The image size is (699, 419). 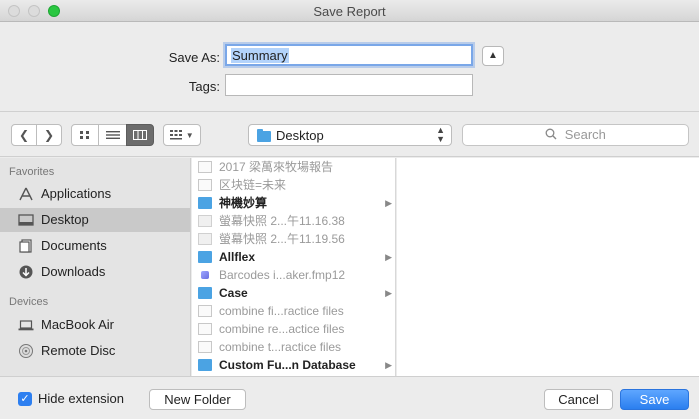 I want to click on list-view-button, so click(x=112, y=135).